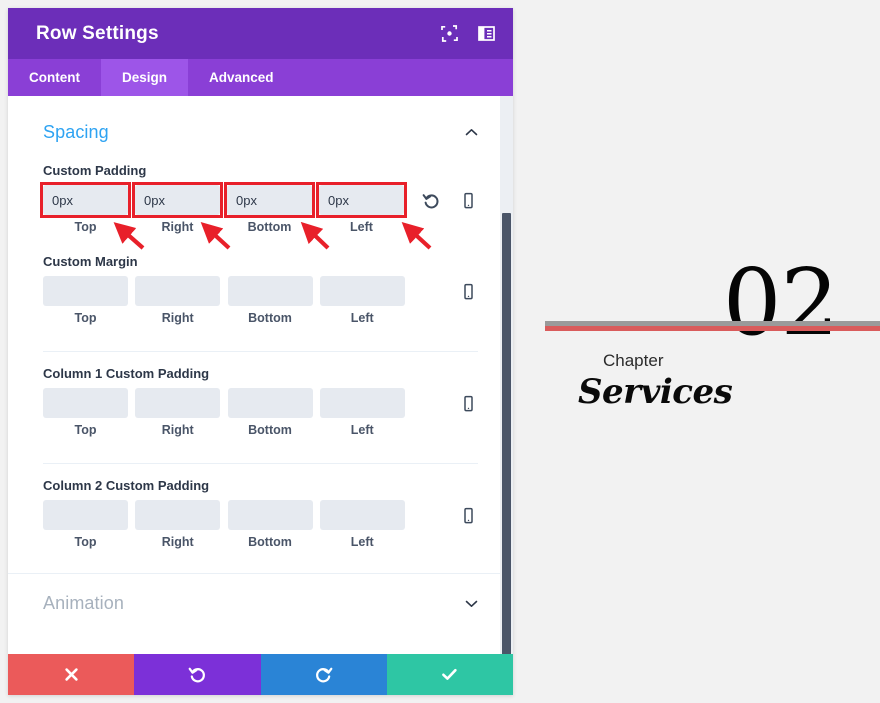 This screenshot has height=703, width=880. Describe the element at coordinates (177, 542) in the screenshot. I see `col2-right-label: Right` at that location.